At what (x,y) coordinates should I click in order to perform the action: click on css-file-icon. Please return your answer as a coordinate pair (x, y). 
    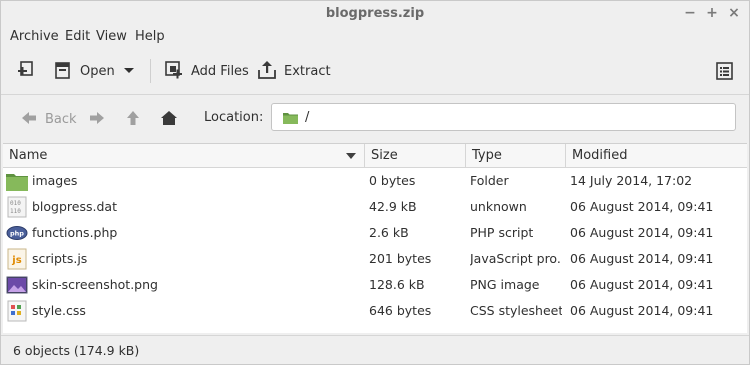
    Looking at the image, I should click on (17, 311).